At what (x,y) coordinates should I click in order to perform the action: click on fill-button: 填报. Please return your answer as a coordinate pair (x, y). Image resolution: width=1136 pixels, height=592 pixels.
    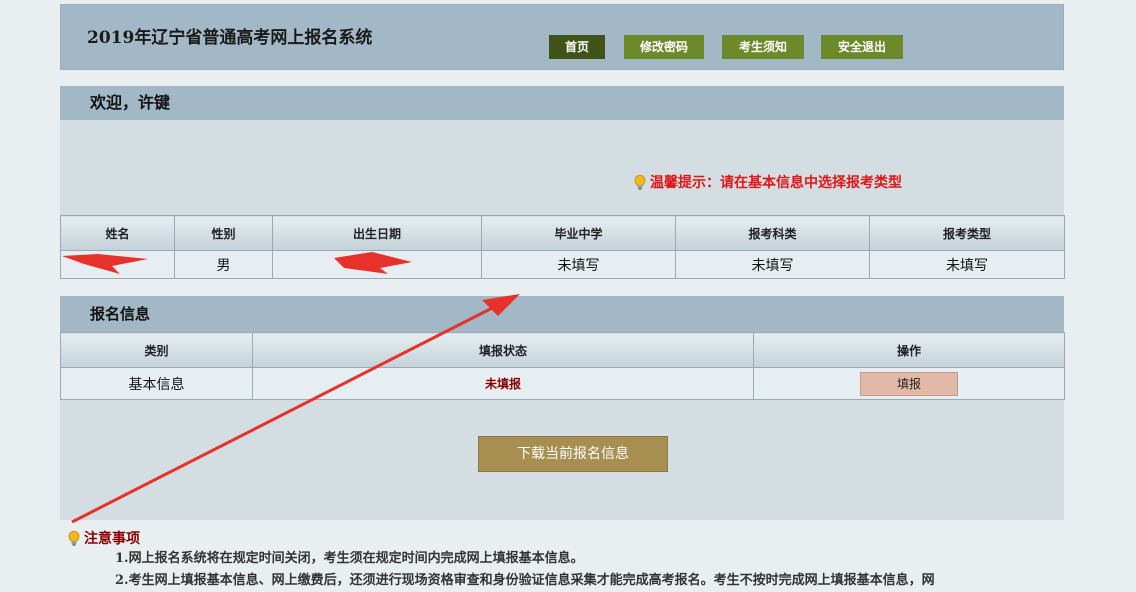
    Looking at the image, I should click on (909, 383).